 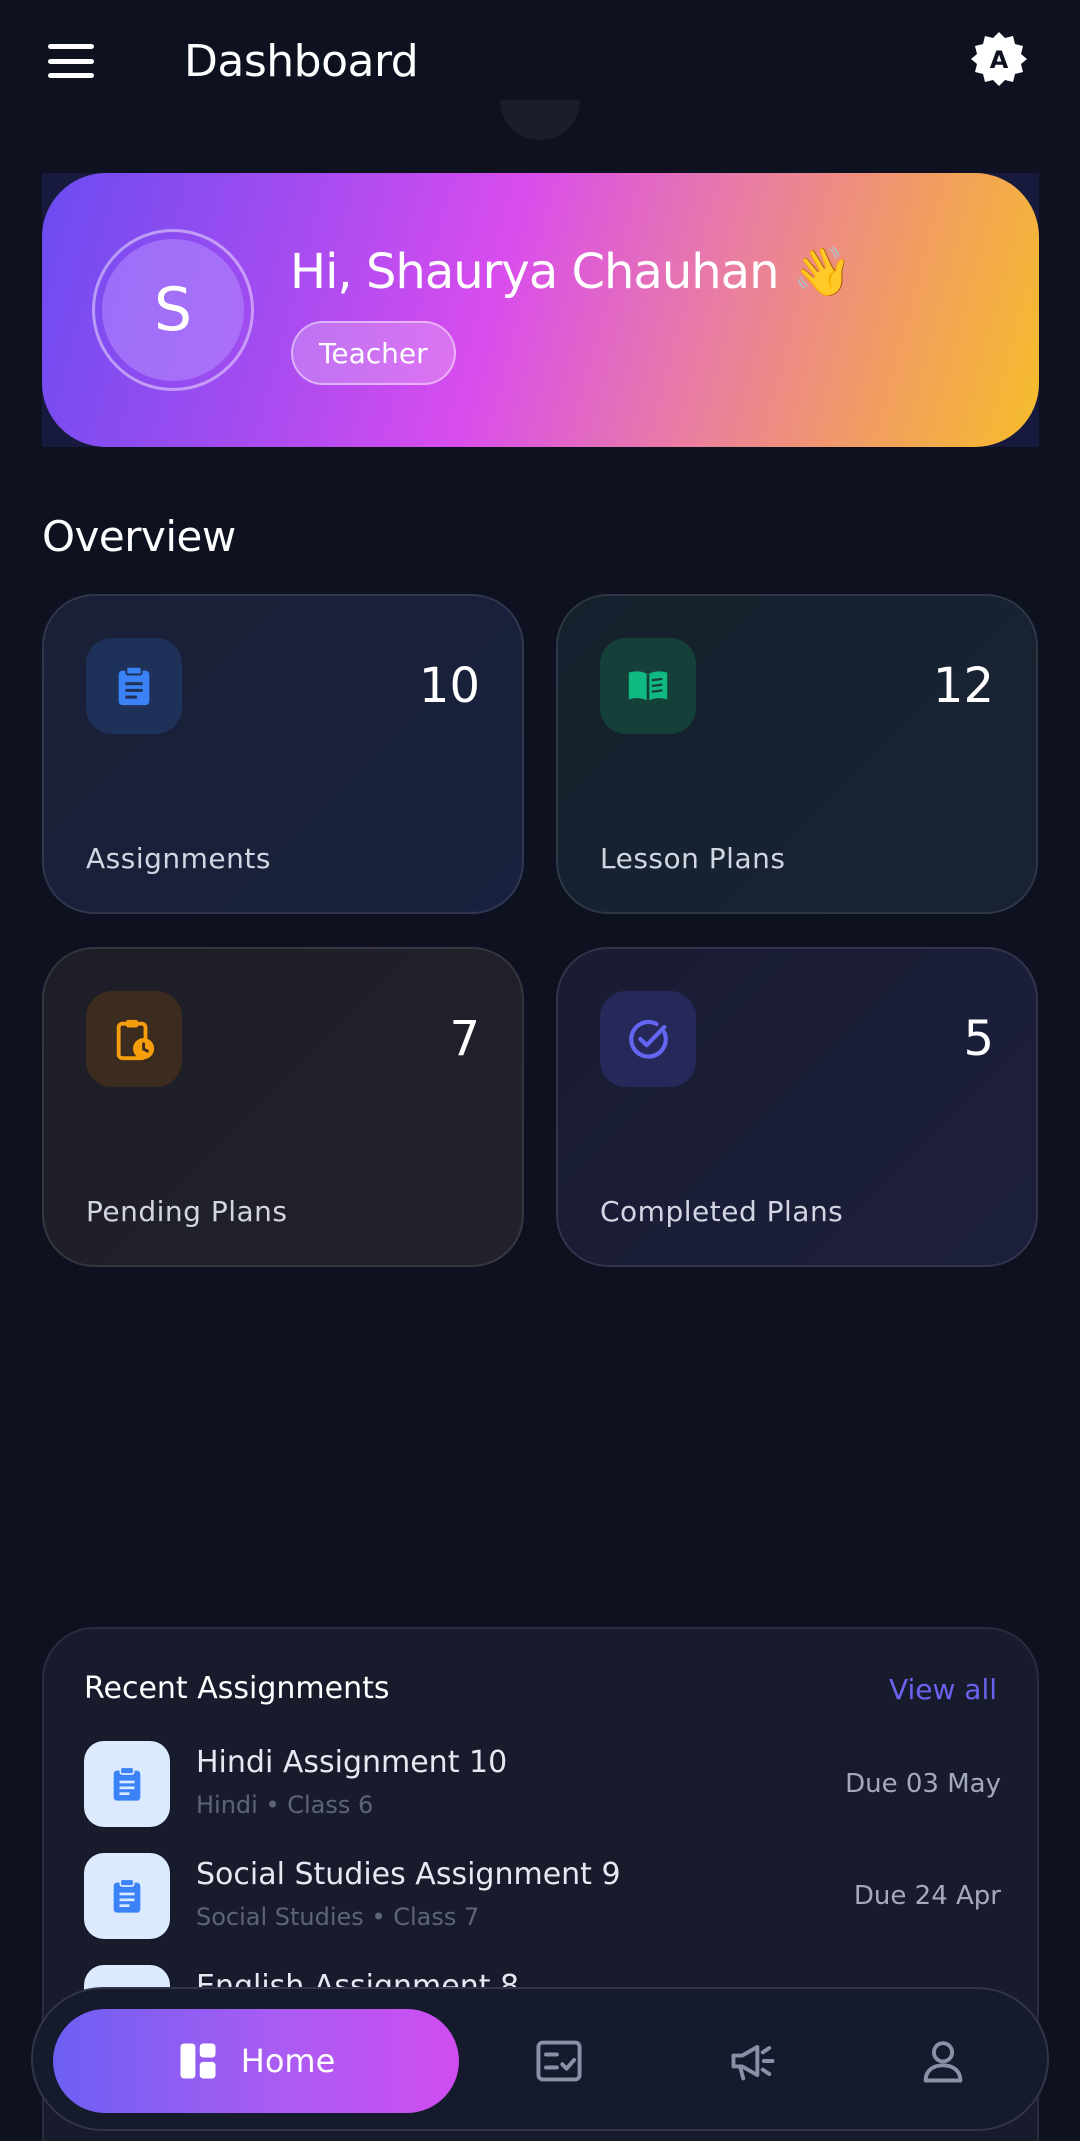 What do you see at coordinates (283, 754) in the screenshot?
I see `assignments-card: 10 Assignments` at bounding box center [283, 754].